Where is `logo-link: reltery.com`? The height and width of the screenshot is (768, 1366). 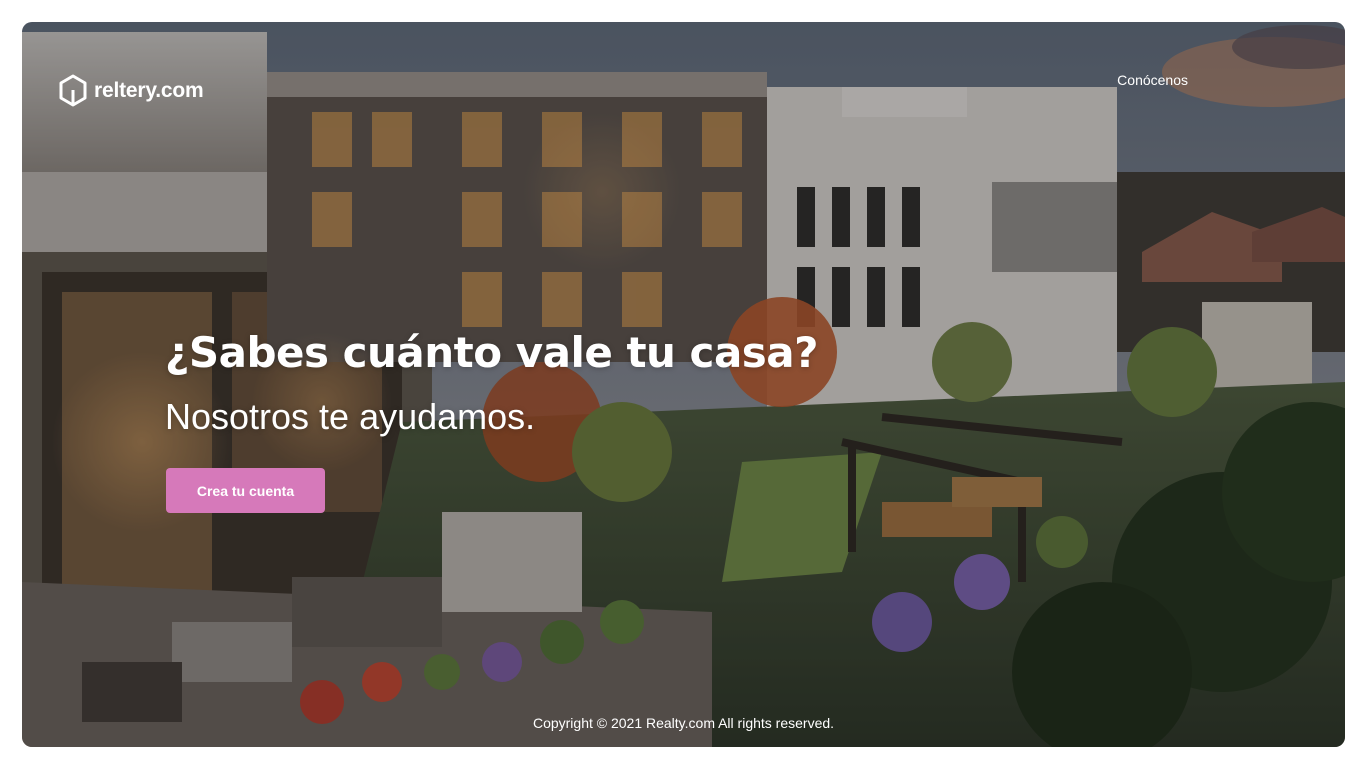
logo-link: reltery.com is located at coordinates (131, 91).